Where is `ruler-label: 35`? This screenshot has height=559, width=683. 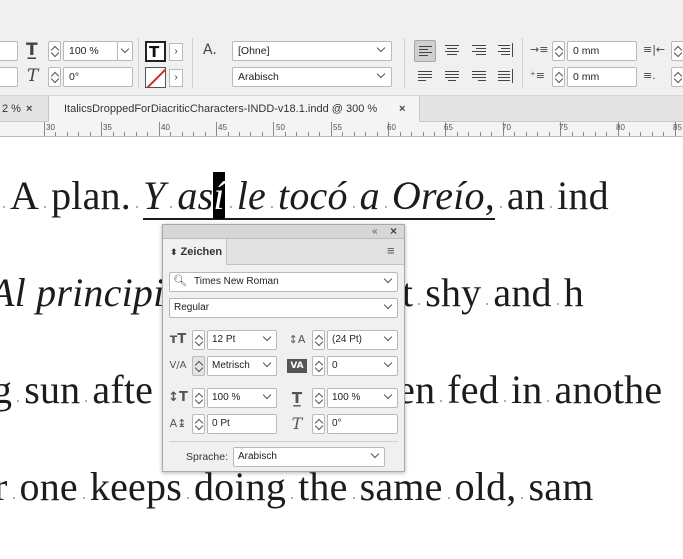
ruler-label: 35 is located at coordinates (107, 127).